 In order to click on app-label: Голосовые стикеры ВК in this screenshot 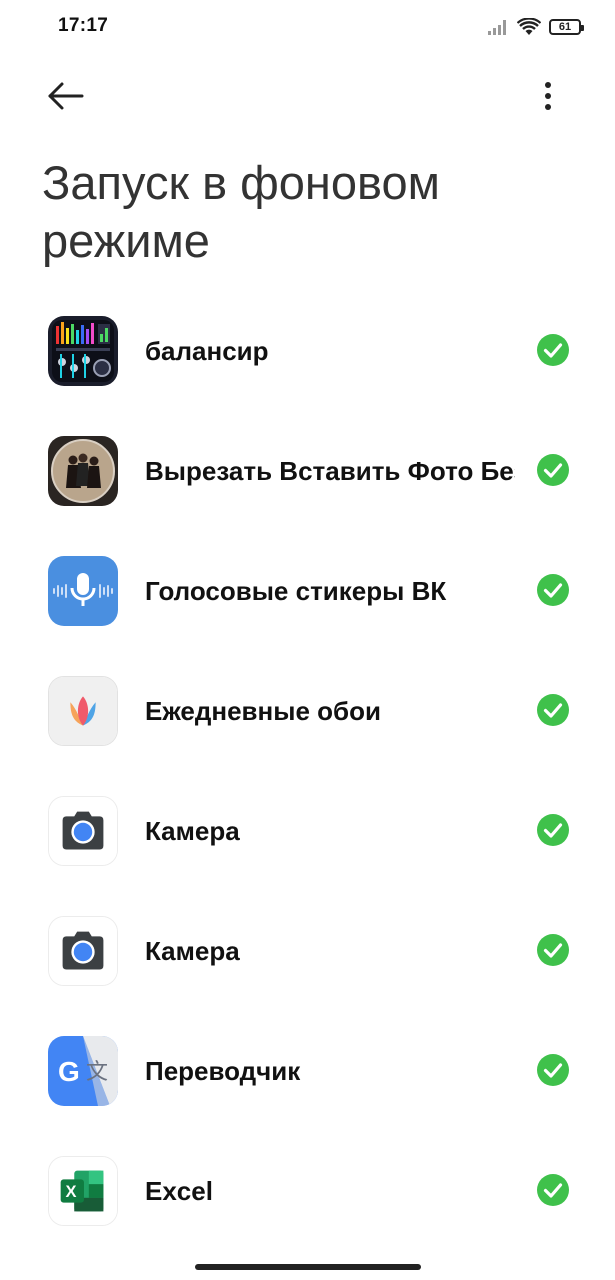, I will do `click(296, 591)`.